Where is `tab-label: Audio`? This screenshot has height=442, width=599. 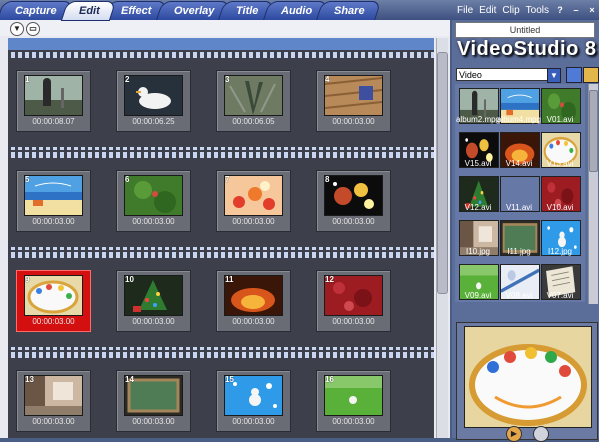 tab-label: Audio is located at coordinates (296, 11).